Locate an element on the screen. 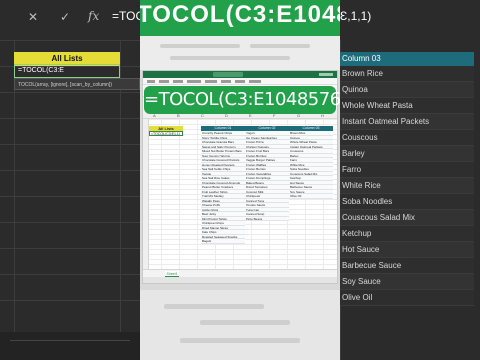 The image size is (480, 360). table-row: Hot Sauce is located at coordinates (407, 250).